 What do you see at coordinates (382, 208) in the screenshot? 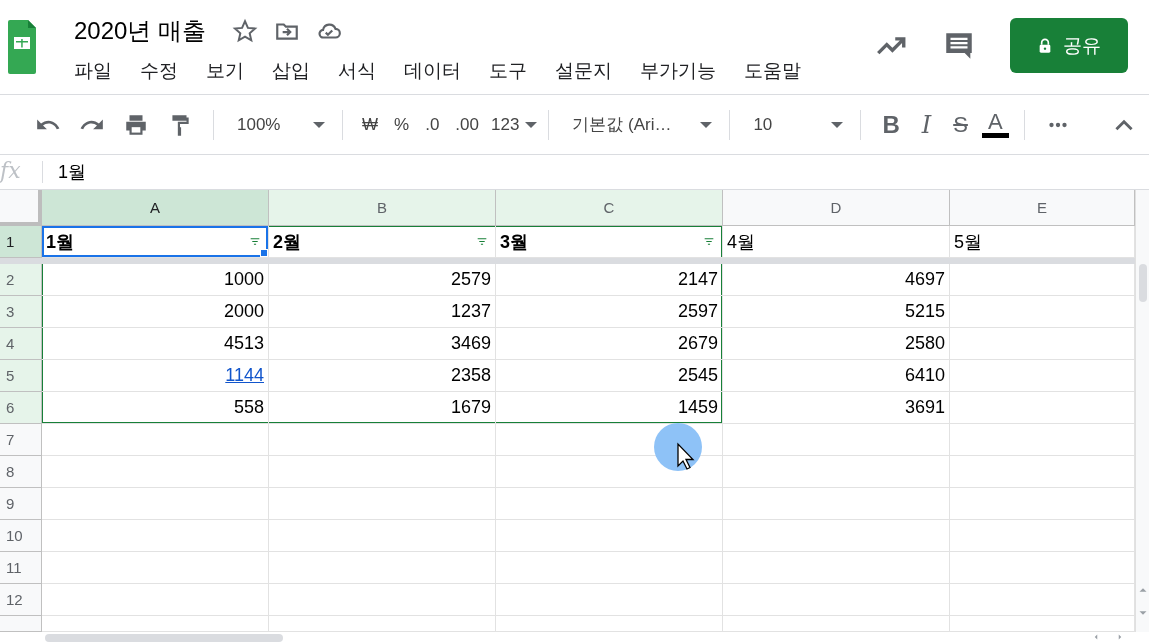
I see `column-header: B` at bounding box center [382, 208].